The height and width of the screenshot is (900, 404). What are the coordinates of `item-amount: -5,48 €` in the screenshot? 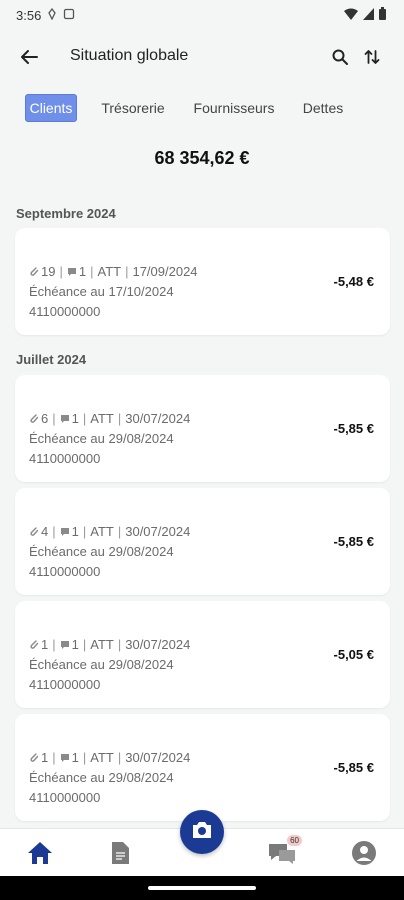 It's located at (353, 281).